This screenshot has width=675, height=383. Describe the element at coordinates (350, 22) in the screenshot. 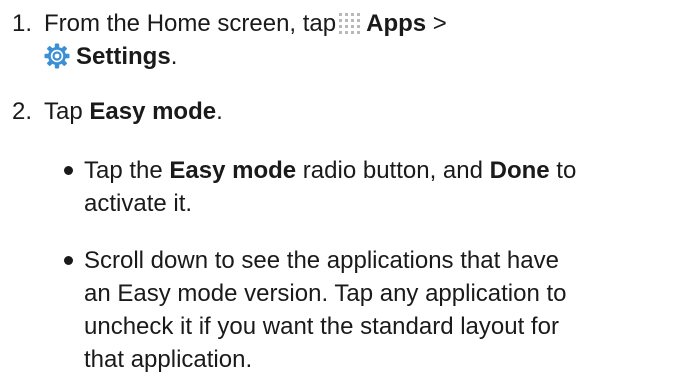

I see `apps-grid-icon` at that location.